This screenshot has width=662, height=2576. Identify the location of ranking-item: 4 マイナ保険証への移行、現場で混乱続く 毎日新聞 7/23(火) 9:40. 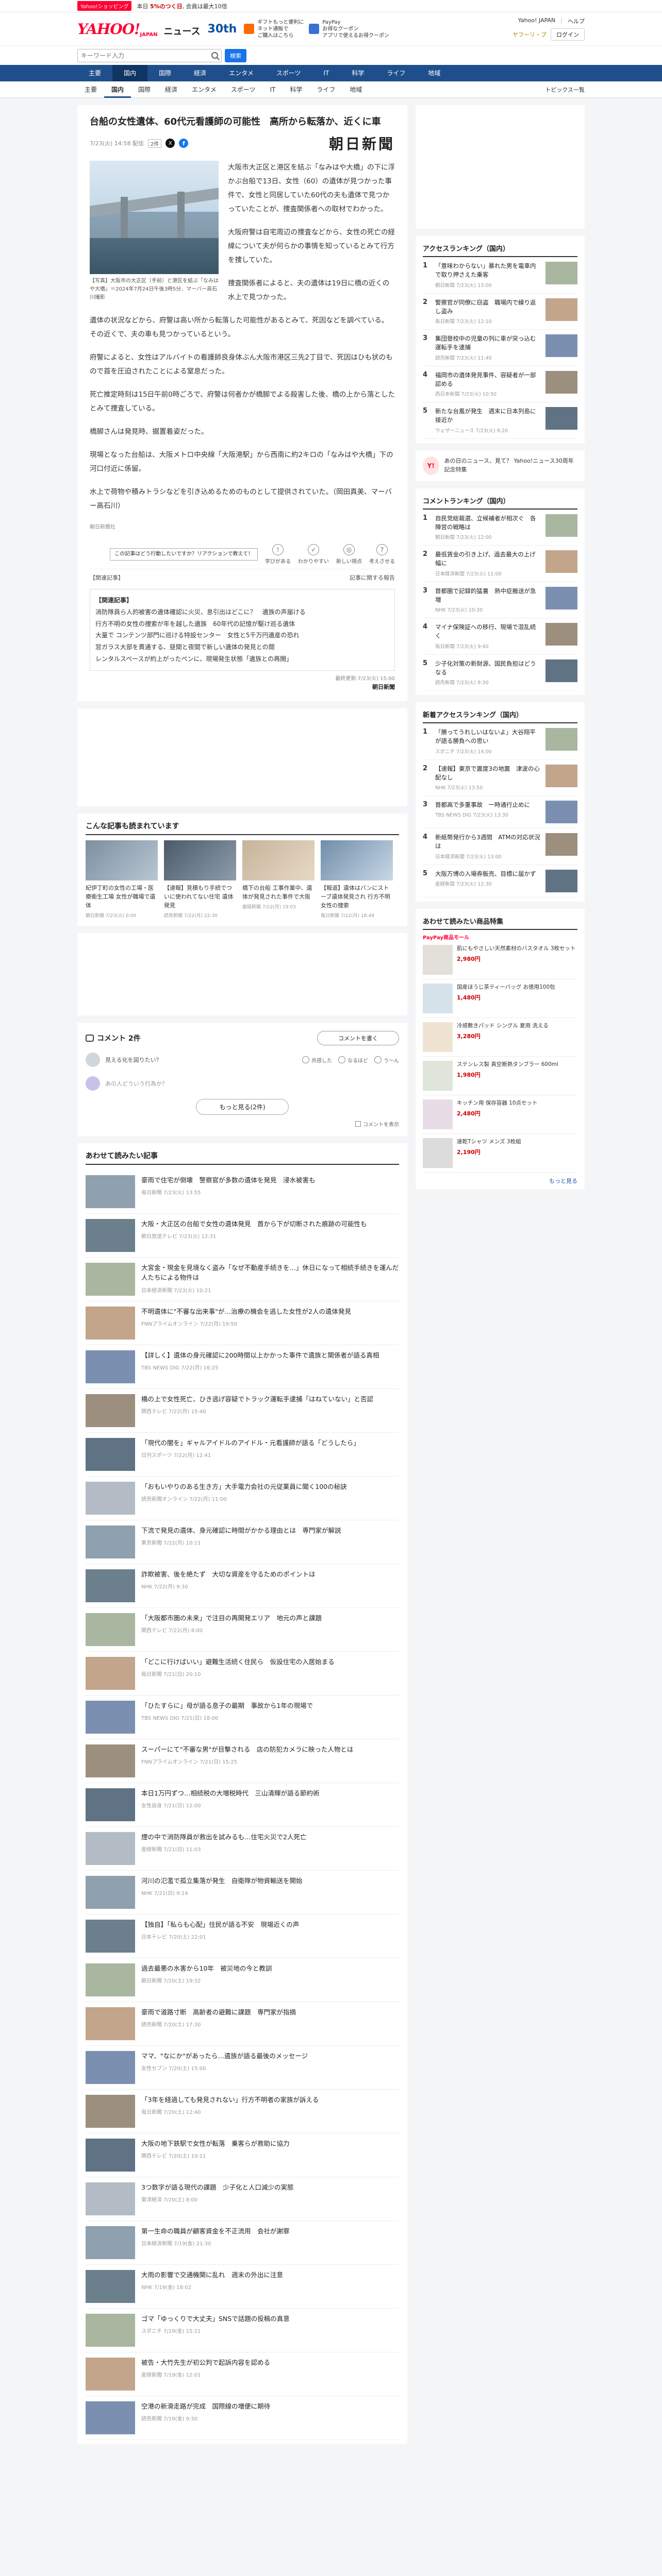
(500, 636).